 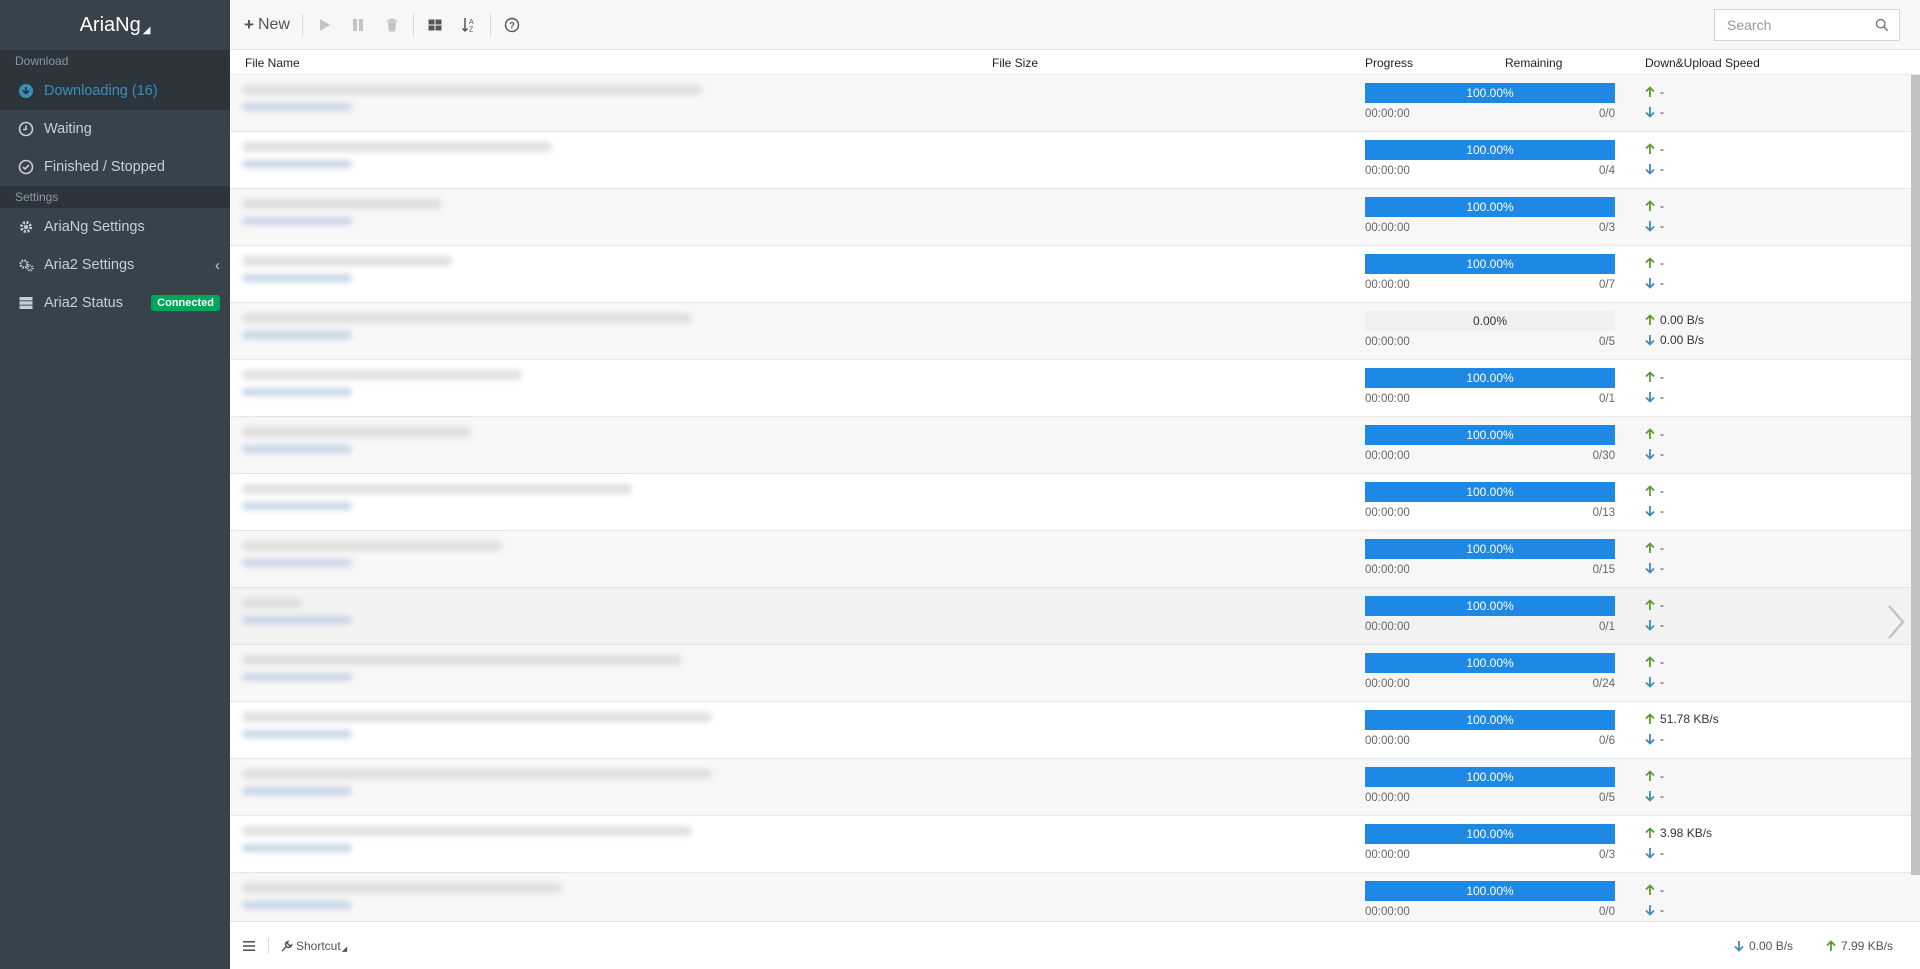 I want to click on table-row: 0.00% 00:00:00 0/5 0.00 B/s 0.00 B/s, so click(x=1075, y=331).